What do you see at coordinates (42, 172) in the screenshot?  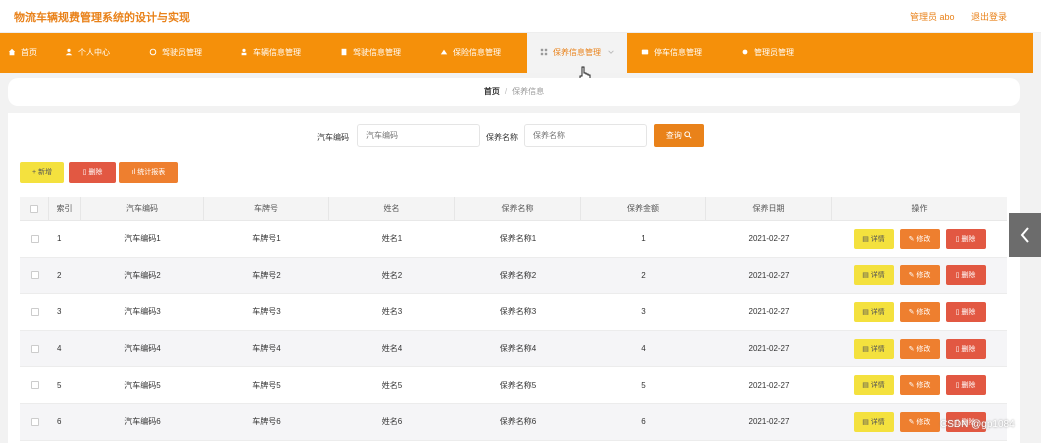 I see `add-button: + 新增` at bounding box center [42, 172].